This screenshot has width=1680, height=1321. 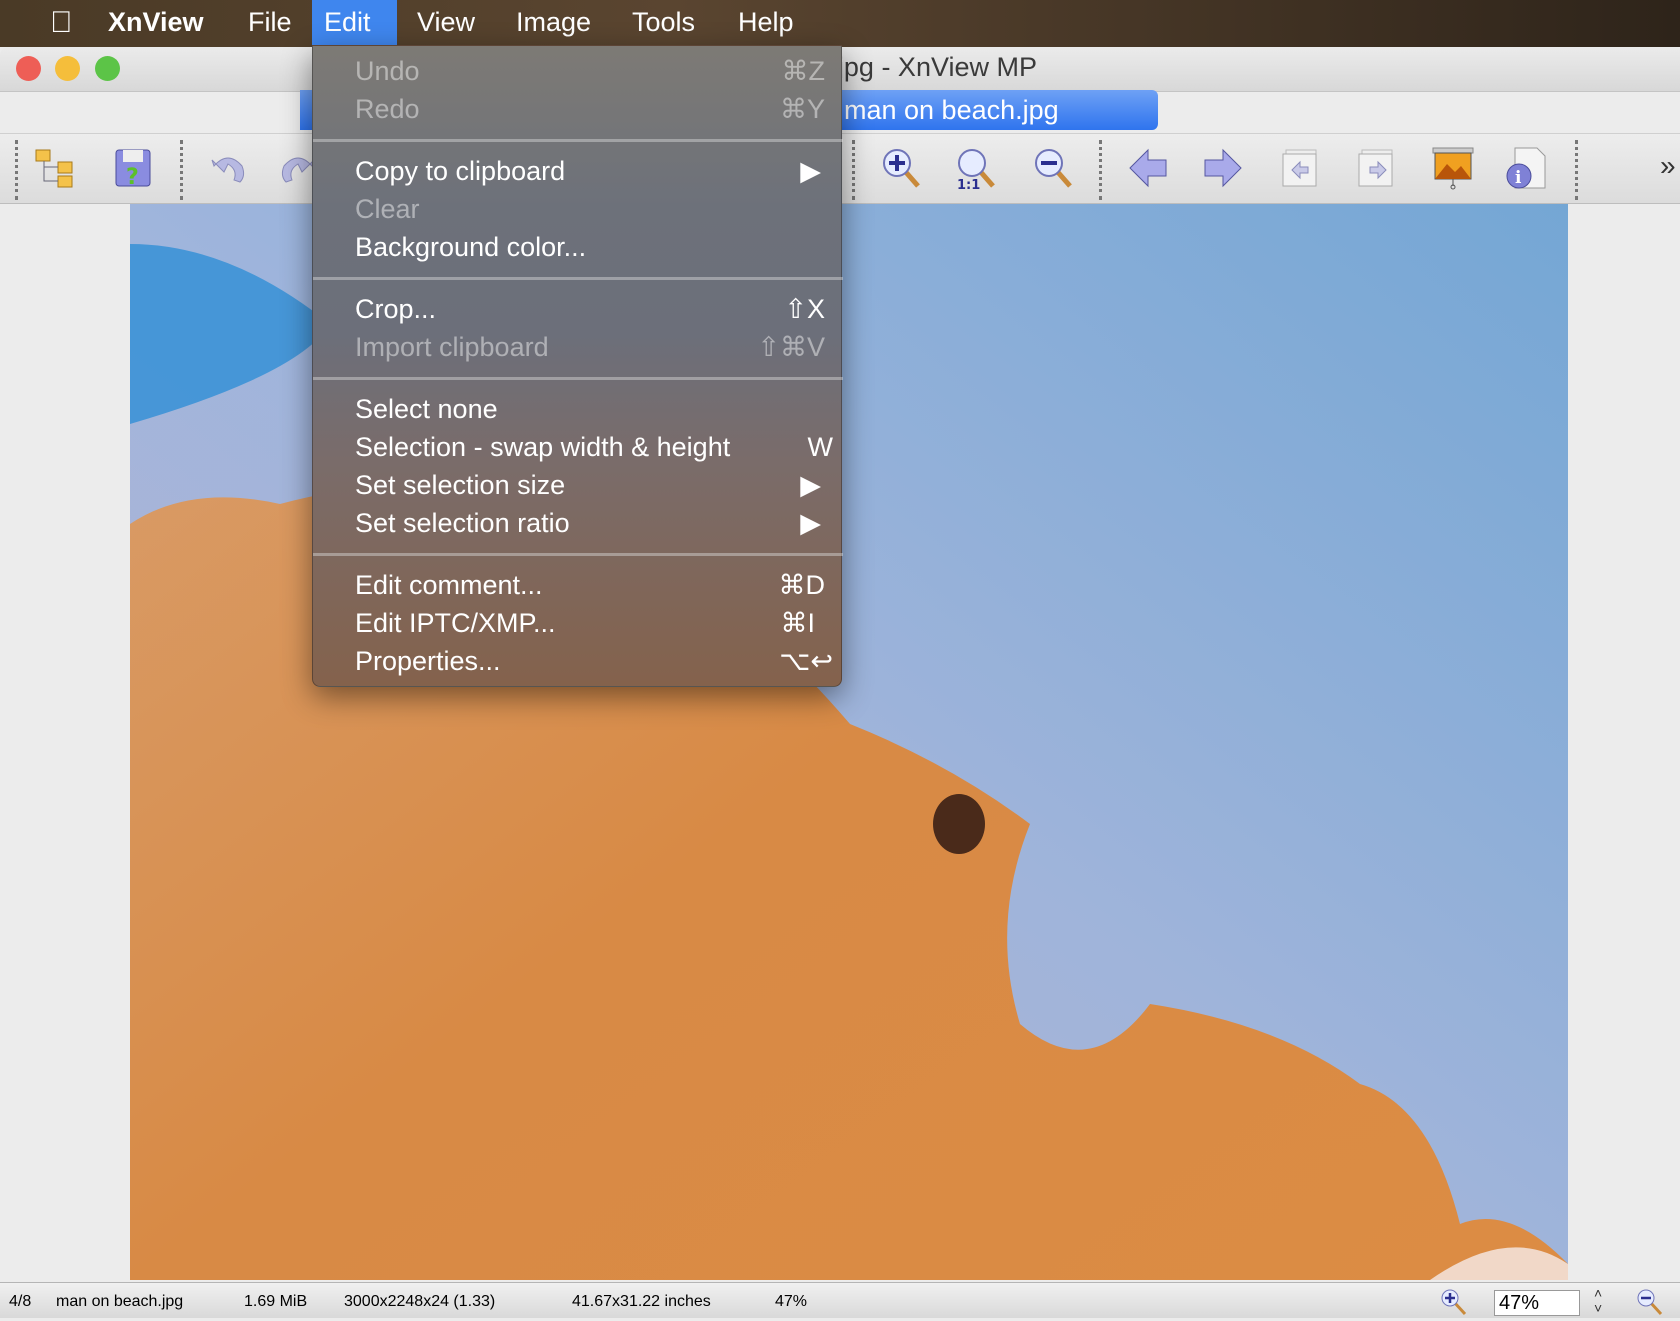 What do you see at coordinates (420, 1301) in the screenshot?
I see `status-dimensions: 3000x2248x24 (1.33)` at bounding box center [420, 1301].